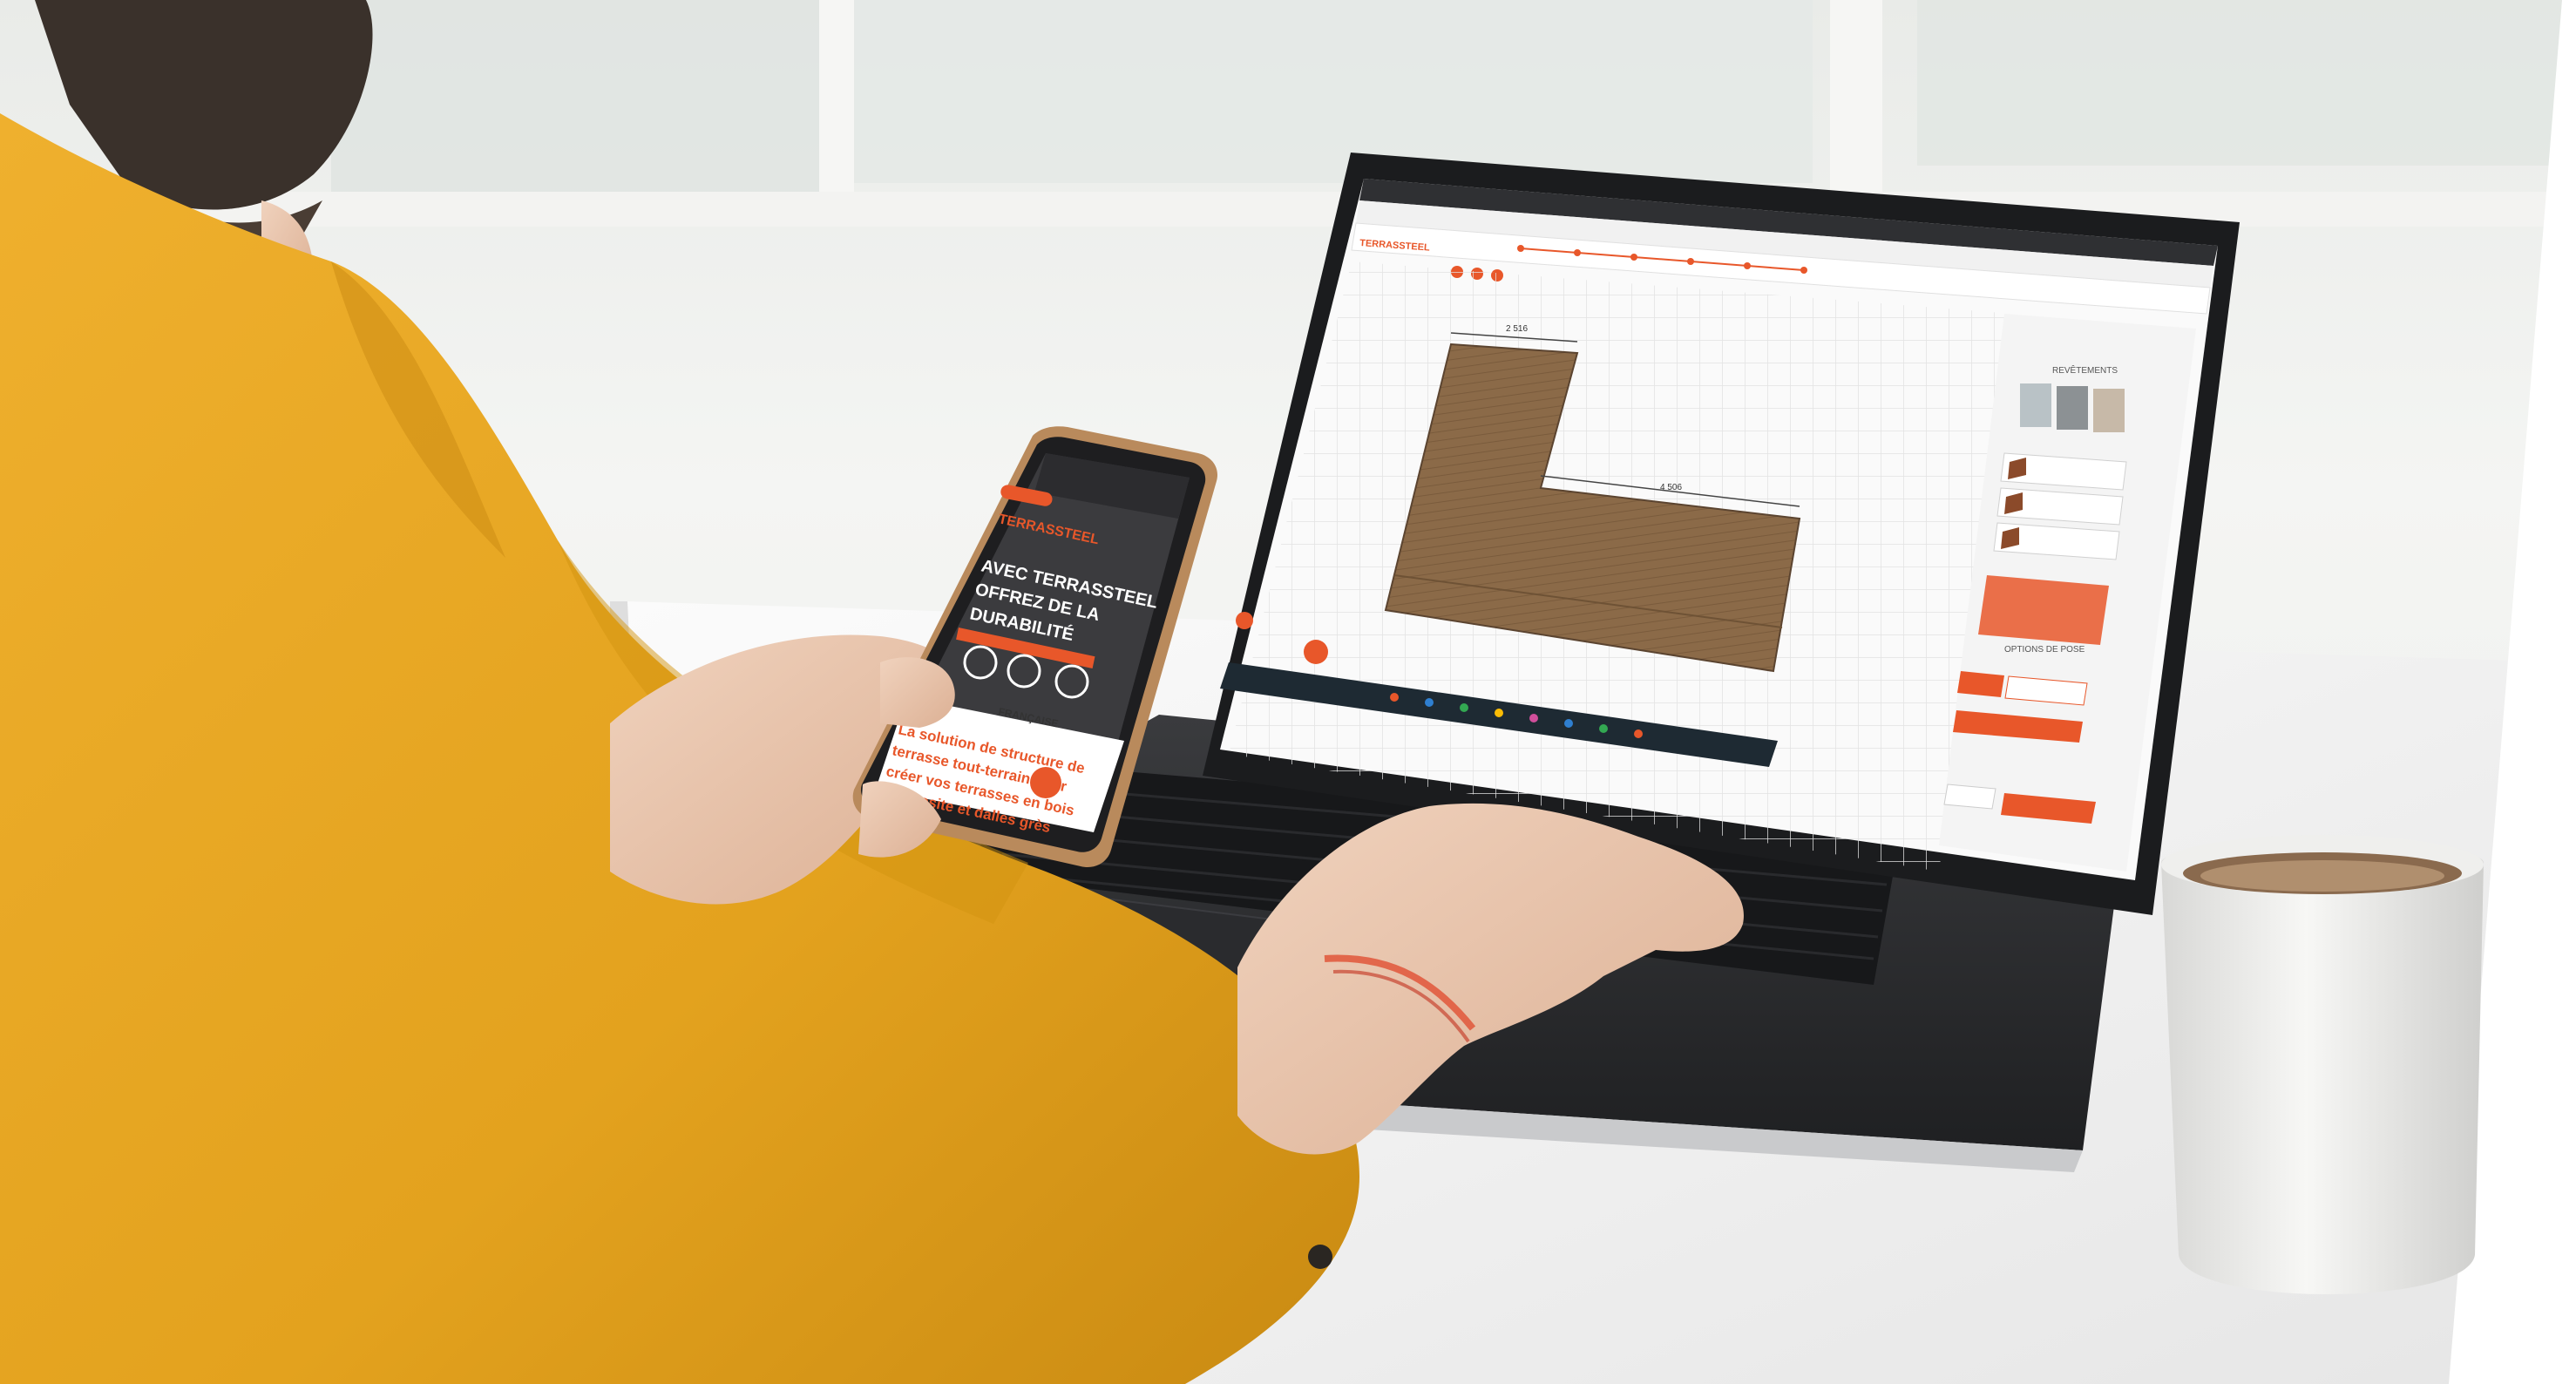 The width and height of the screenshot is (2576, 1384). I want to click on dimension-mid-label: 4 506, so click(1671, 487).